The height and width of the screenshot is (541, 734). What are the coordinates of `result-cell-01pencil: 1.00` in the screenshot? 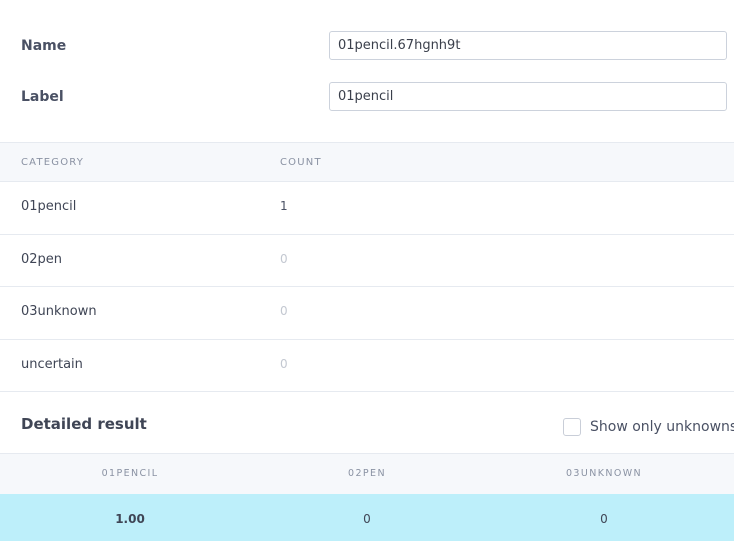 It's located at (130, 519).